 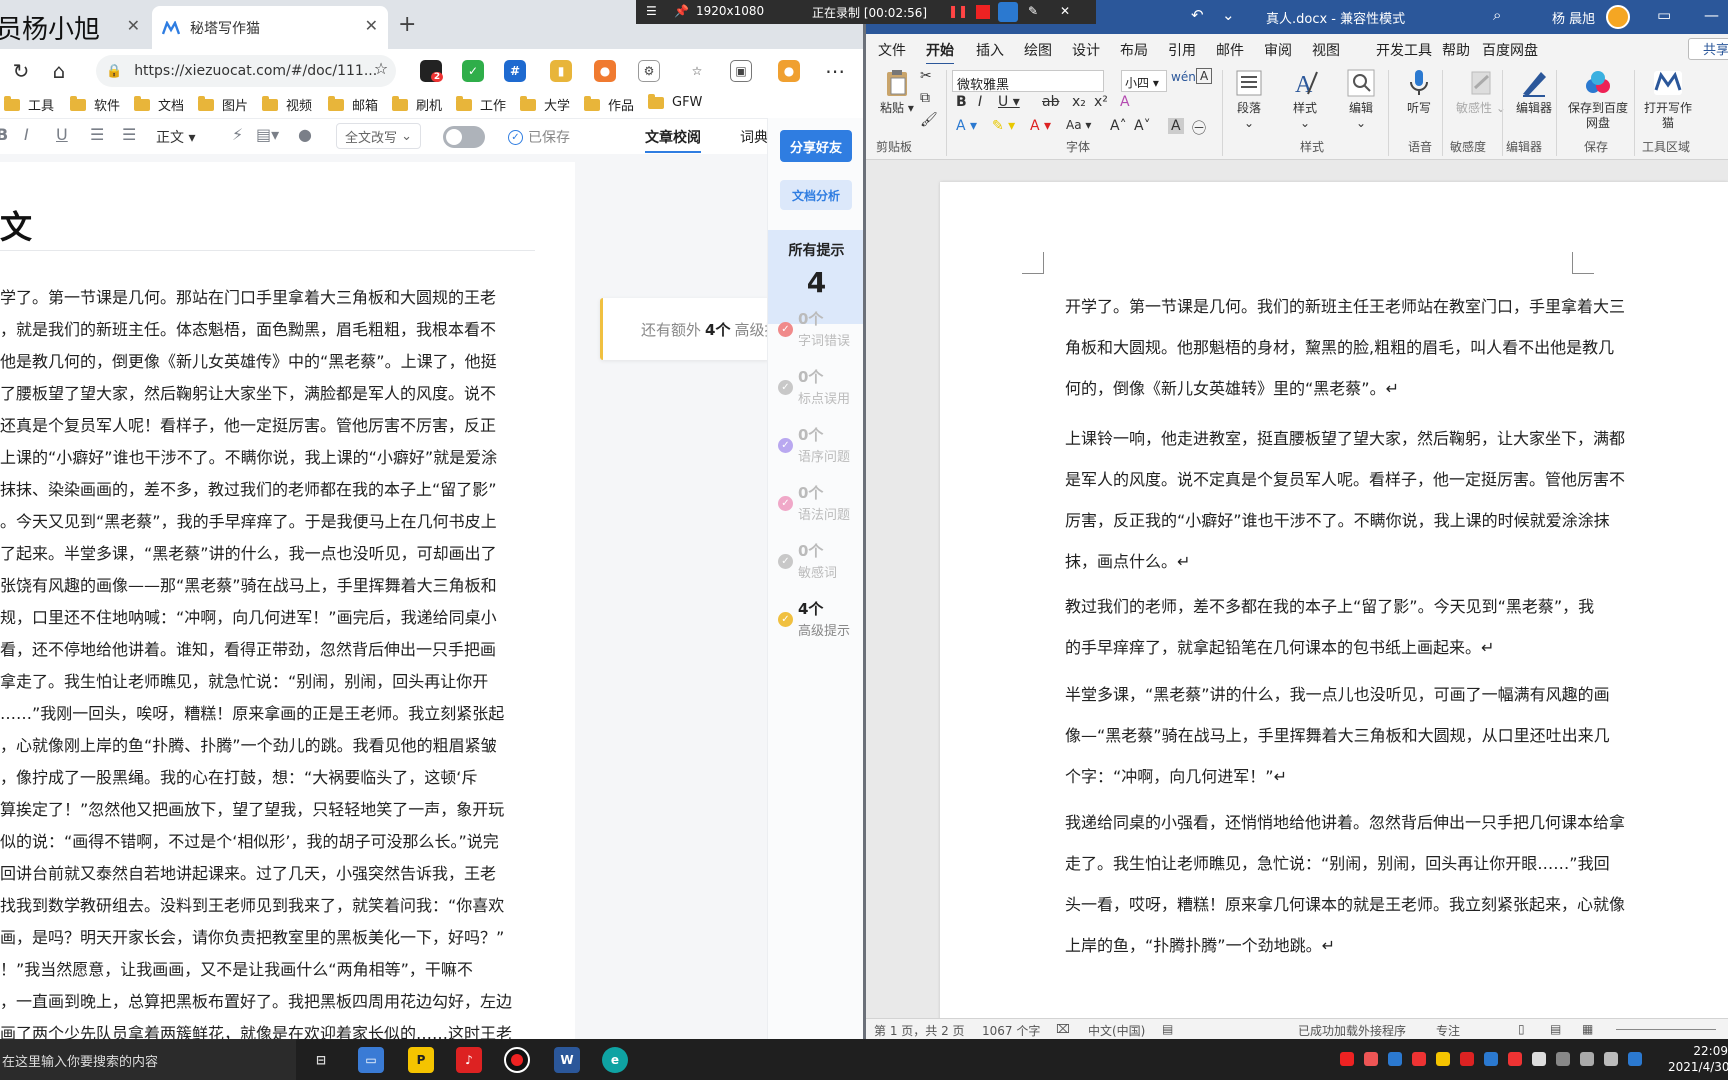 I want to click on document-line: 似的说：“画得不错啊，不过是个‘相似形’，我的胡子可没那么长。”说完, so click(x=267, y=842).